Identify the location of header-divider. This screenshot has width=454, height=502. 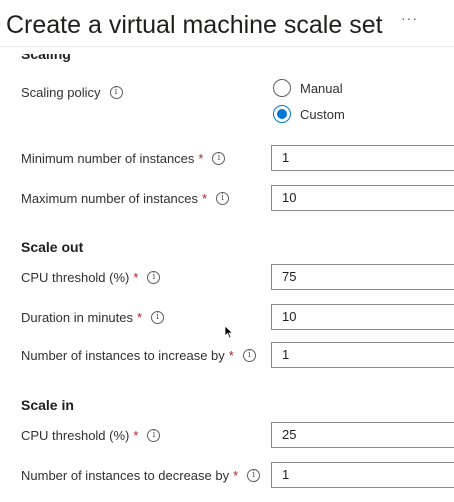
(227, 46).